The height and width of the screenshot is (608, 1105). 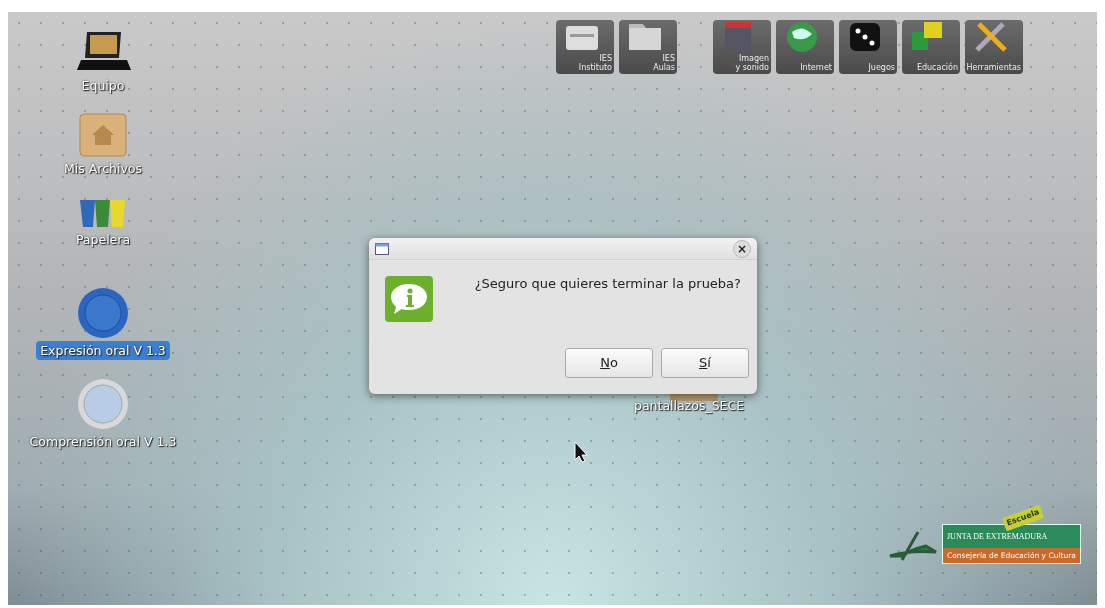 I want to click on close-button: ×, so click(x=742, y=248).